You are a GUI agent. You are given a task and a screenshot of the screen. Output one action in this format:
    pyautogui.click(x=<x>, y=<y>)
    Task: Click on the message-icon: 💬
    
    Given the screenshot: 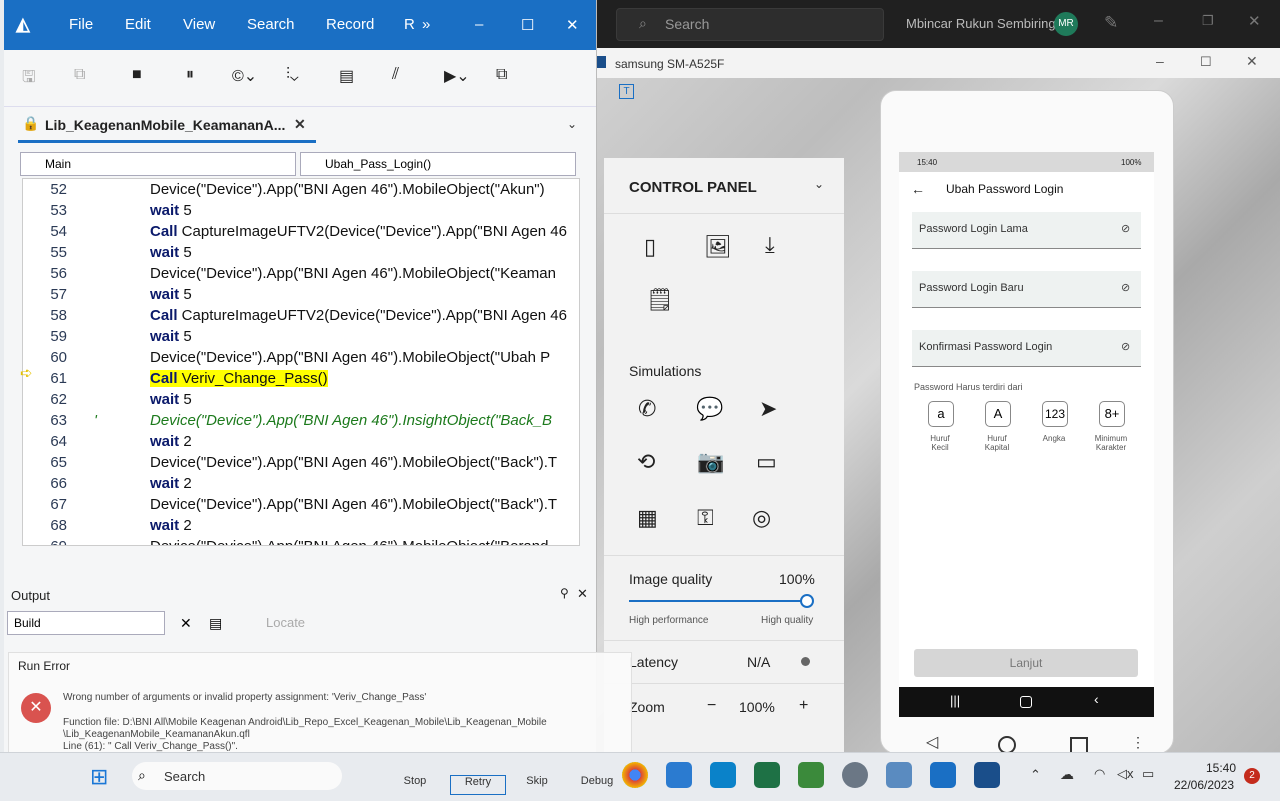 What is the action you would take?
    pyautogui.click(x=709, y=409)
    